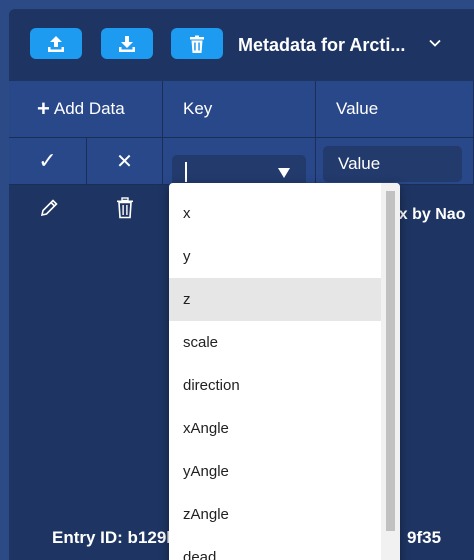 Image resolution: width=474 pixels, height=560 pixels. I want to click on download-button, so click(127, 43).